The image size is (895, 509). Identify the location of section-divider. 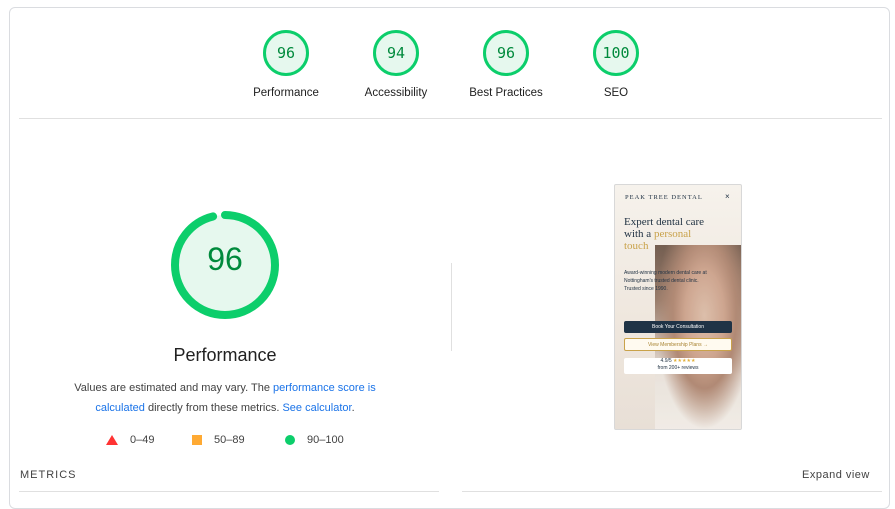
(450, 118).